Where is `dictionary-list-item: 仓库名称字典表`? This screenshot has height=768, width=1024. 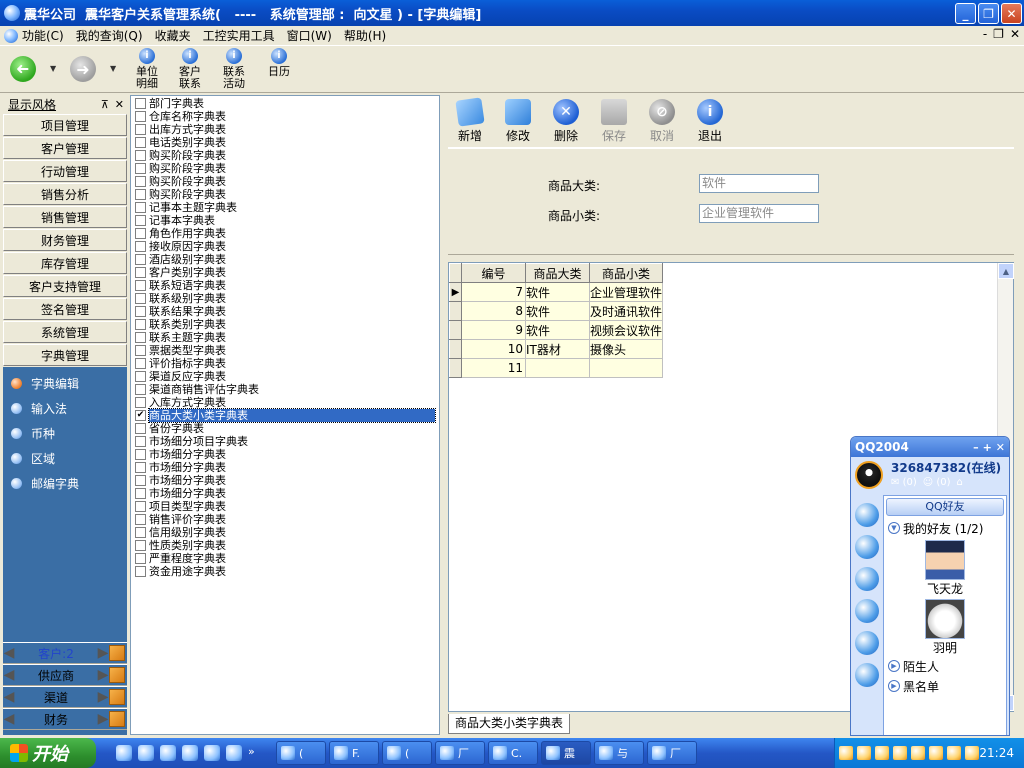
dictionary-list-item: 仓库名称字典表 is located at coordinates (180, 116).